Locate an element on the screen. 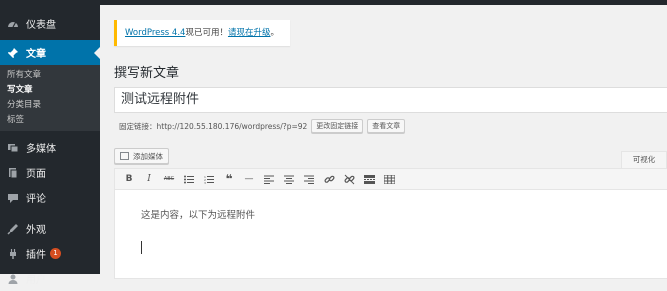 This screenshot has height=291, width=667. align-center-icon is located at coordinates (289, 179).